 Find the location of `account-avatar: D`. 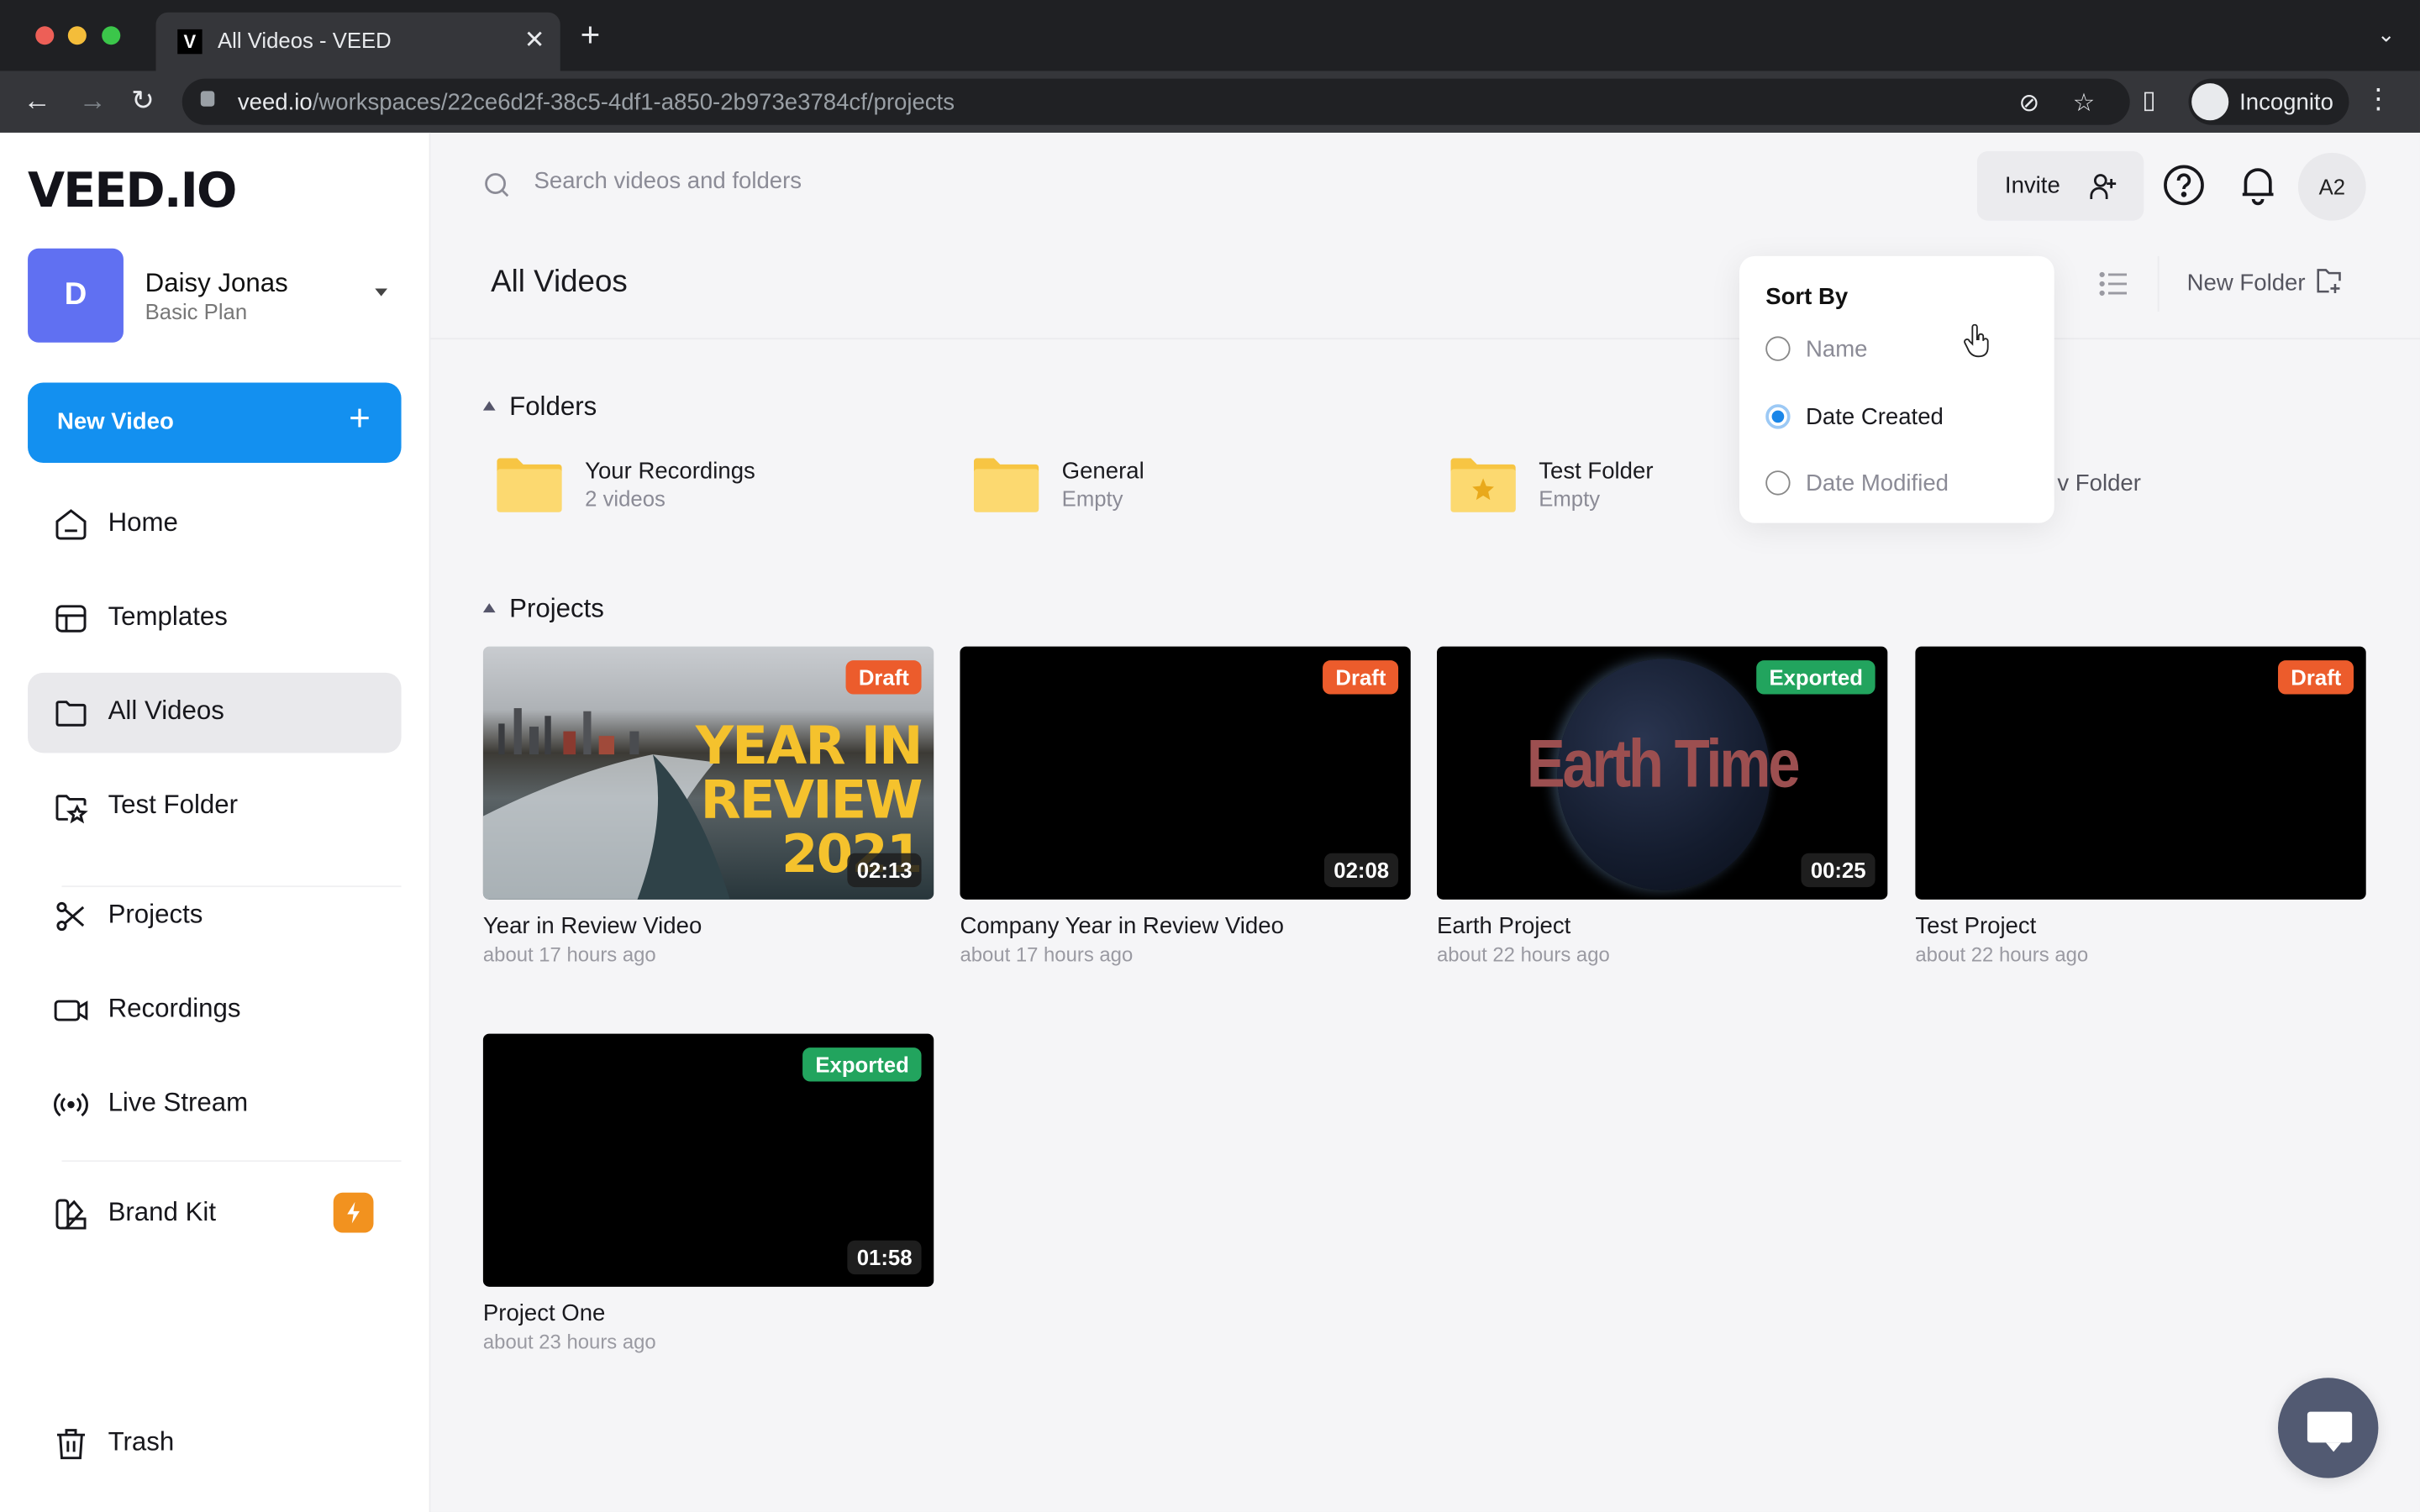

account-avatar: D is located at coordinates (76, 295).